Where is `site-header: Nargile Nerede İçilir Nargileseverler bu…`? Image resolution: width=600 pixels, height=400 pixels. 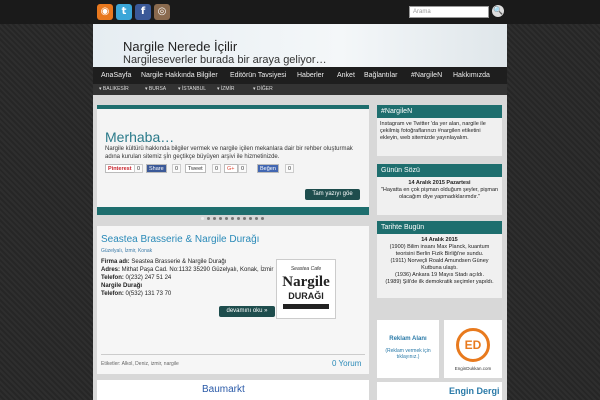
site-header: Nargile Nerede İçilir Nargileseverler bu… is located at coordinates (300, 45).